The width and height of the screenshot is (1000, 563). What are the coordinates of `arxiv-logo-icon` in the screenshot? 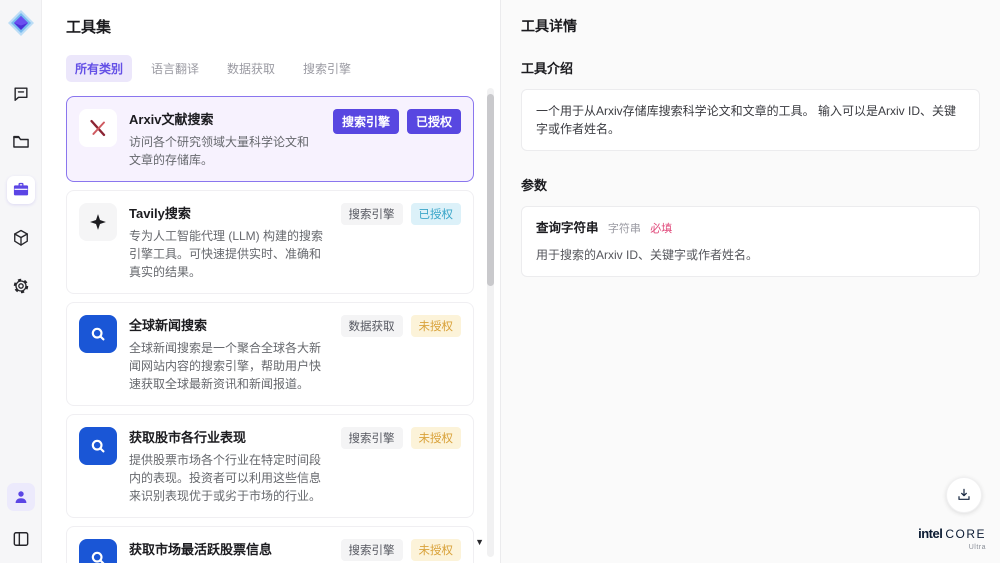 It's located at (98, 128).